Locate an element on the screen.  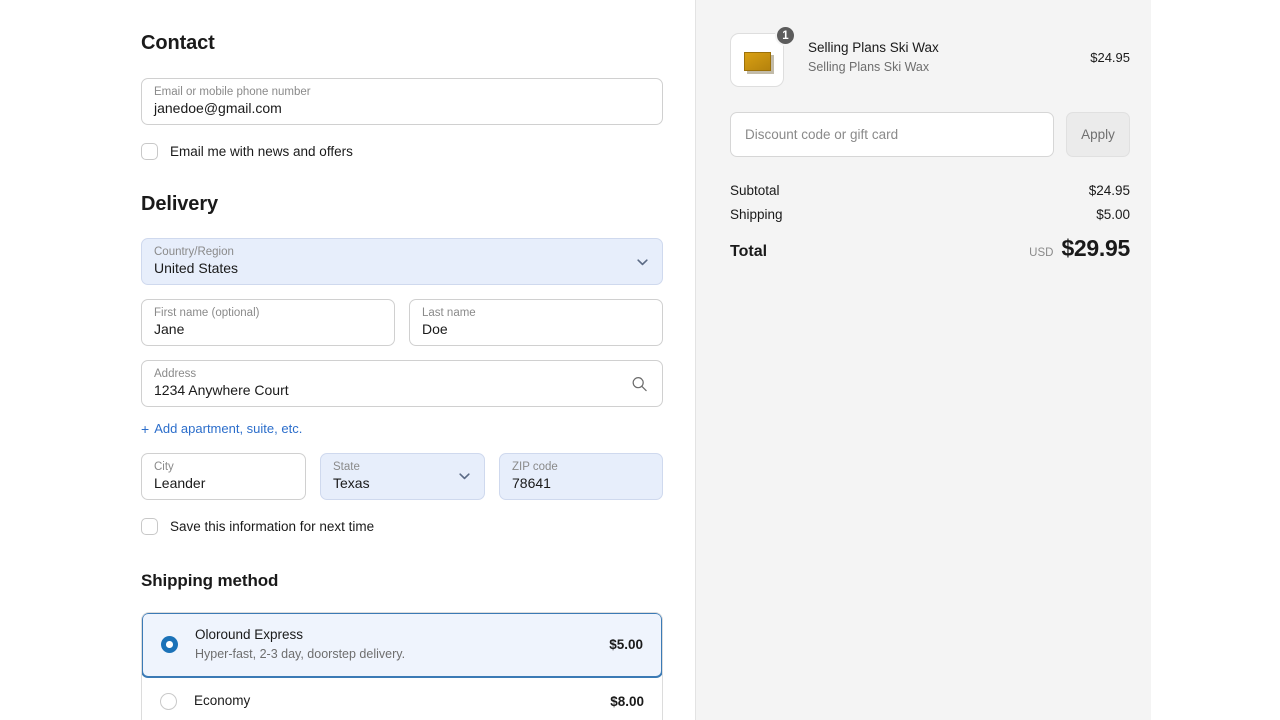
country-region-label: Country/Region is located at coordinates (194, 252).